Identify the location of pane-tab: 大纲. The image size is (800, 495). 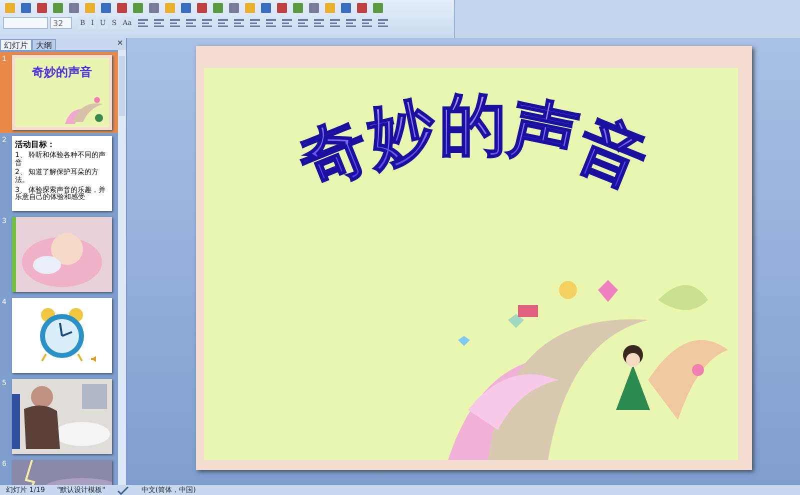
(44, 44).